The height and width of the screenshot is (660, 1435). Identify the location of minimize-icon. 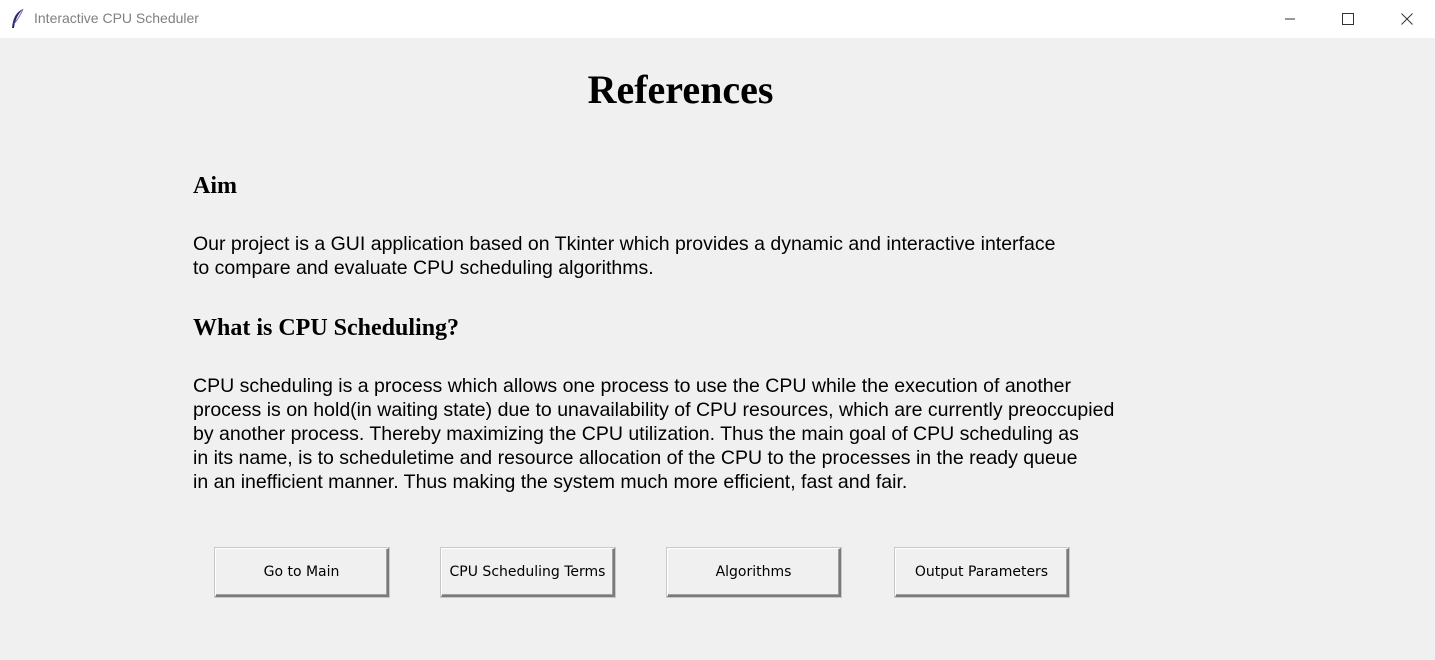
(1290, 19).